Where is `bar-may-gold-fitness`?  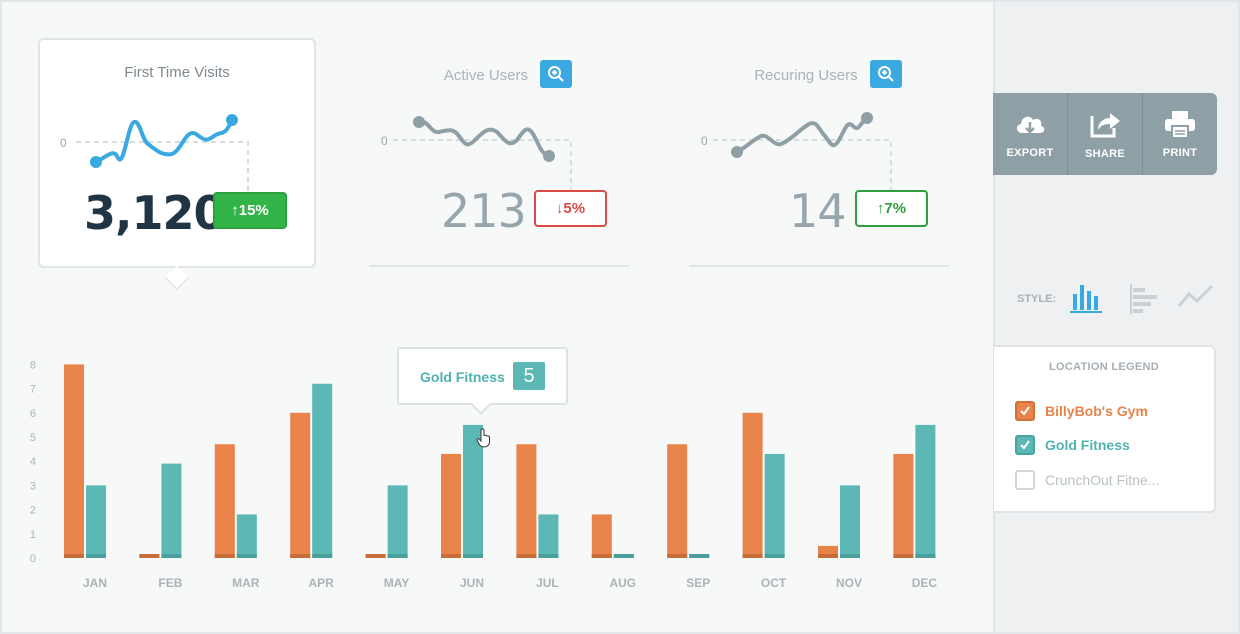 bar-may-gold-fitness is located at coordinates (397, 521).